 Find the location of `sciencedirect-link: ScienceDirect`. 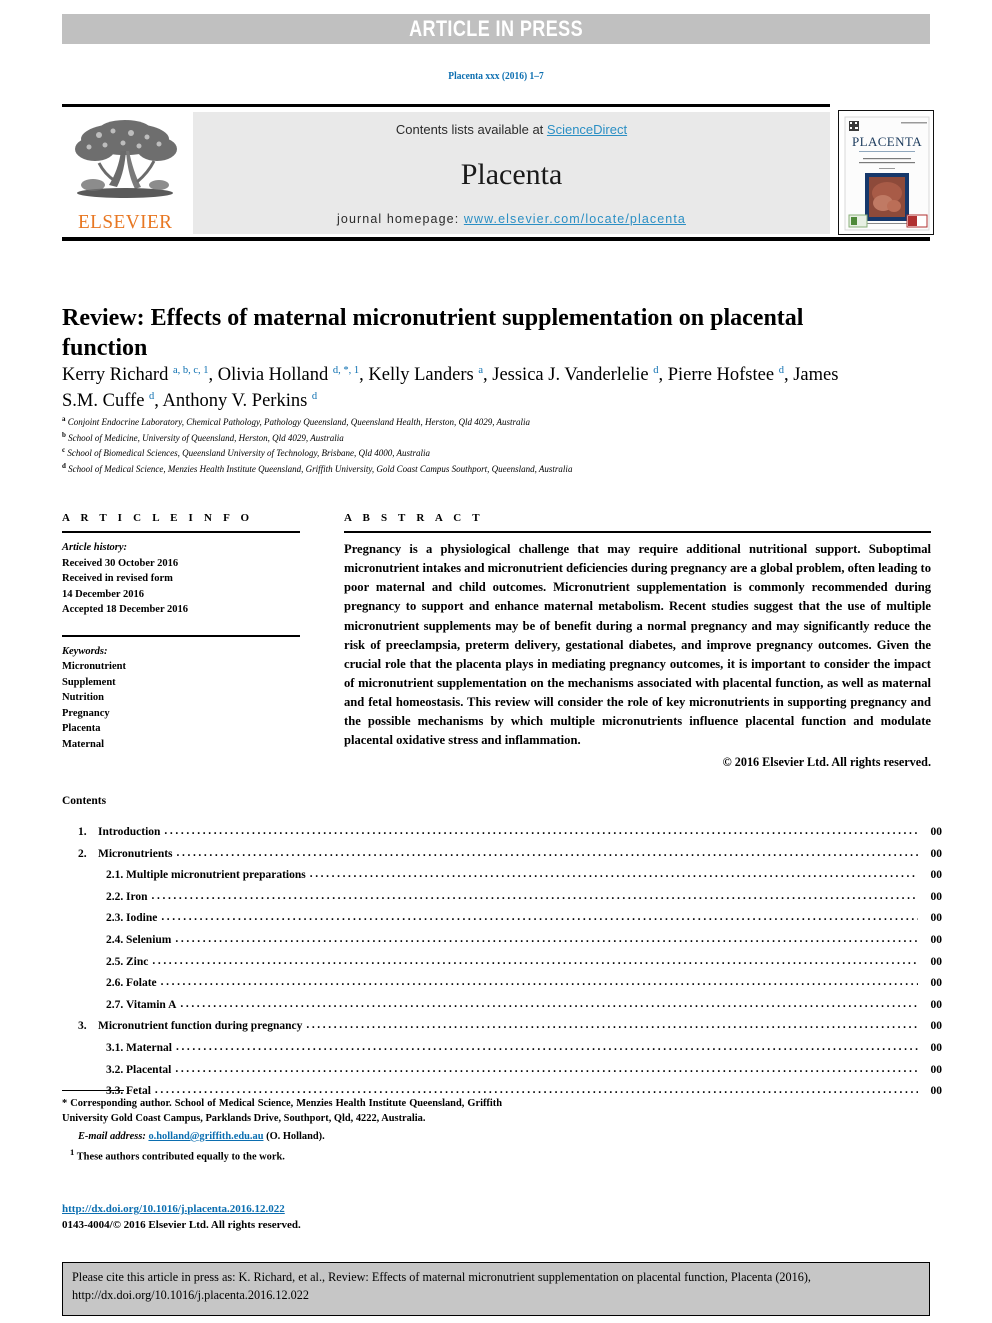

sciencedirect-link: ScienceDirect is located at coordinates (587, 129).